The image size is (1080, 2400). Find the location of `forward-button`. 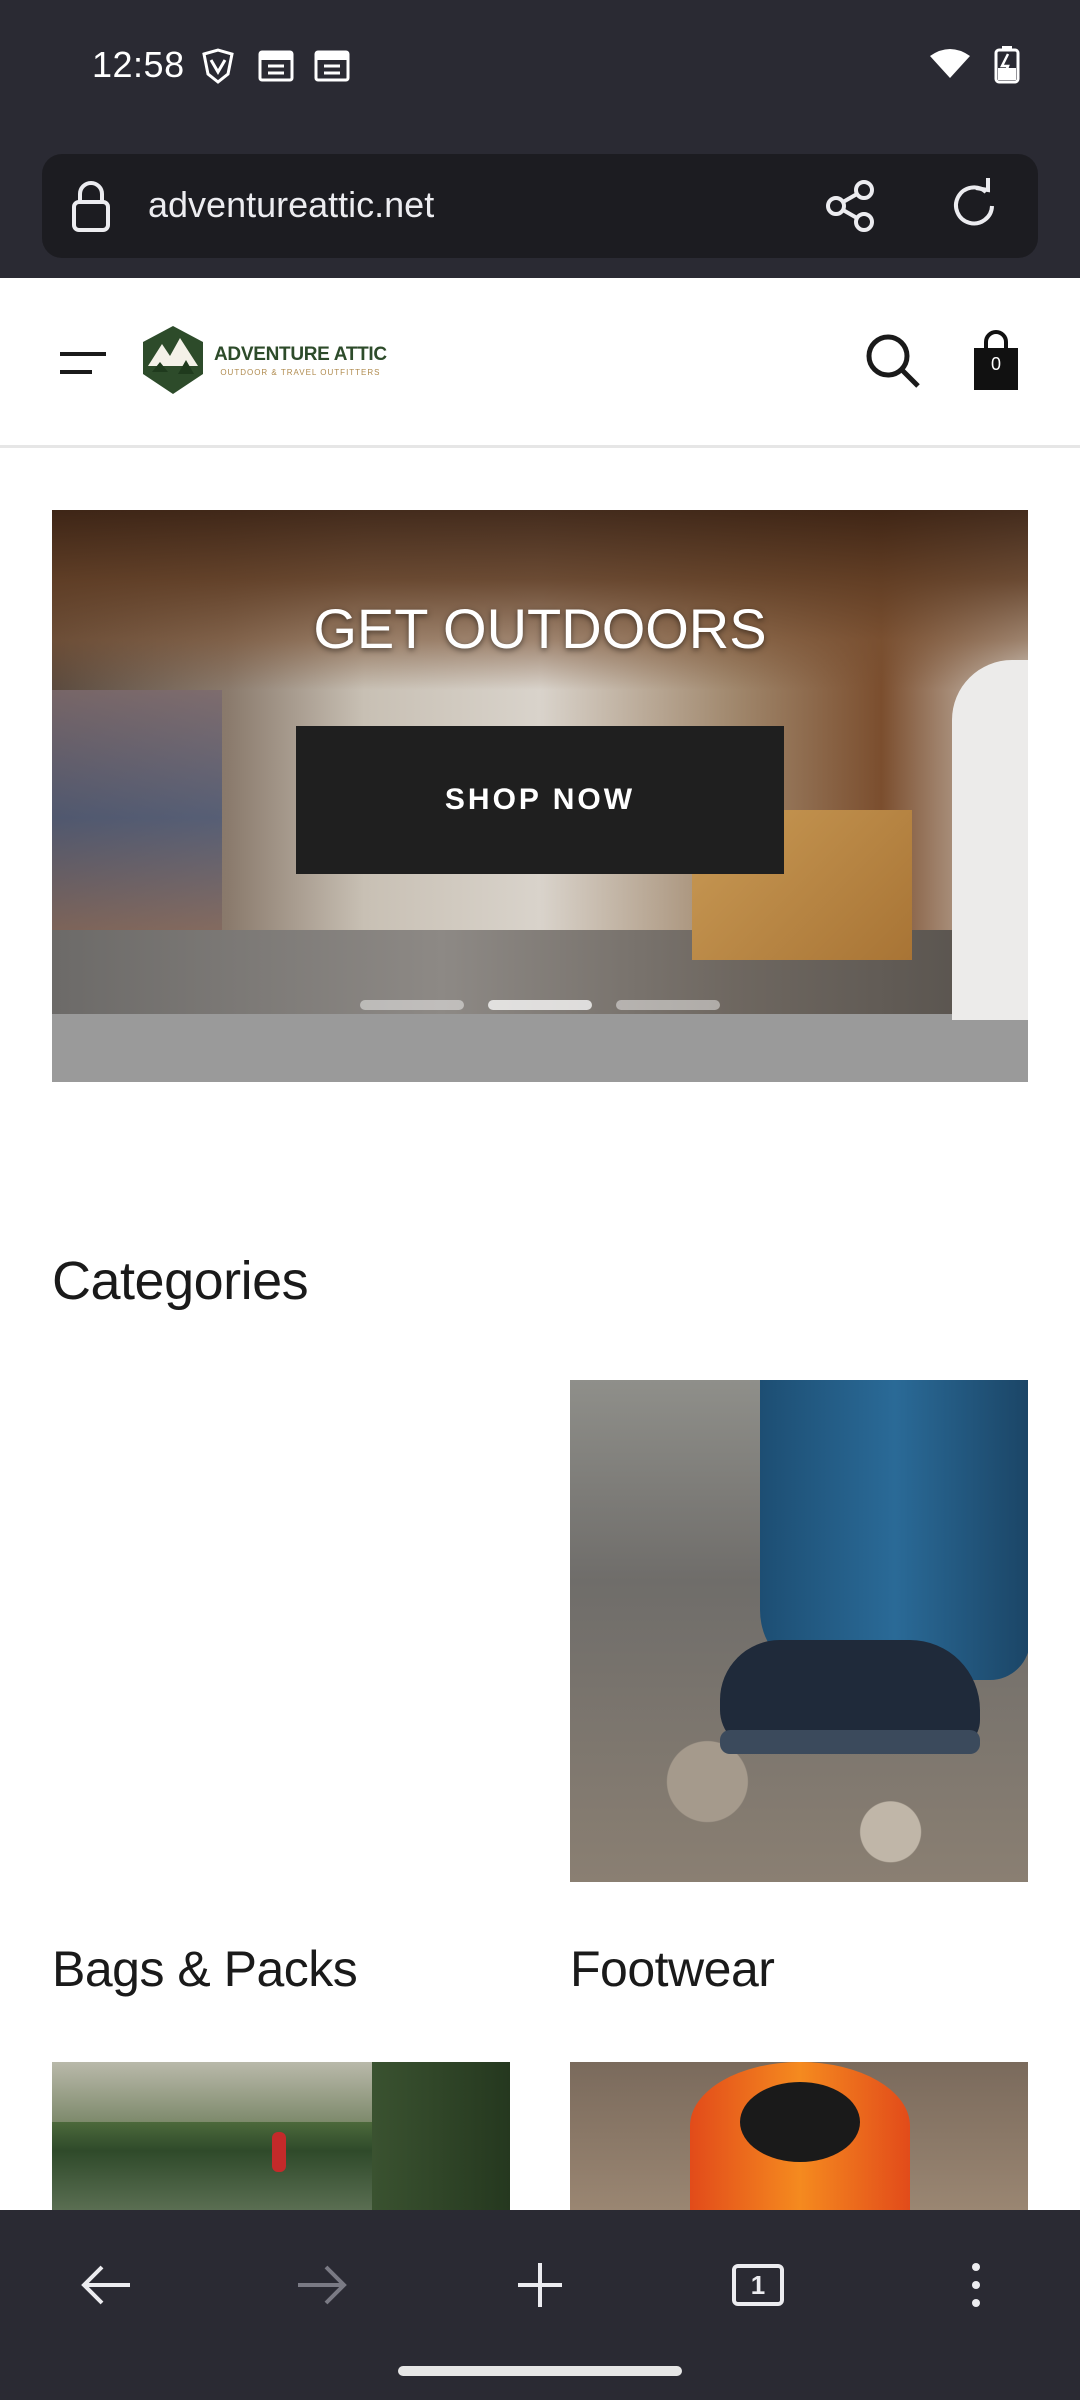

forward-button is located at coordinates (322, 2285).